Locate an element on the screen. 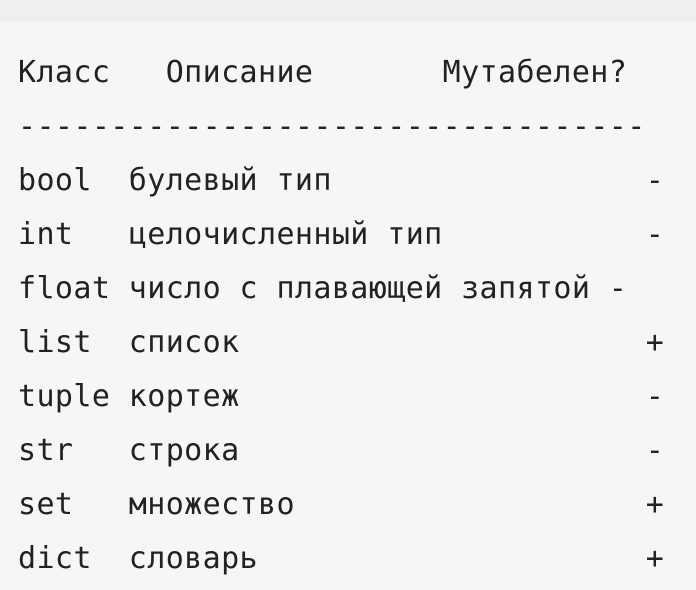 The height and width of the screenshot is (590, 696). table-row: dict словарь + is located at coordinates (341, 558).